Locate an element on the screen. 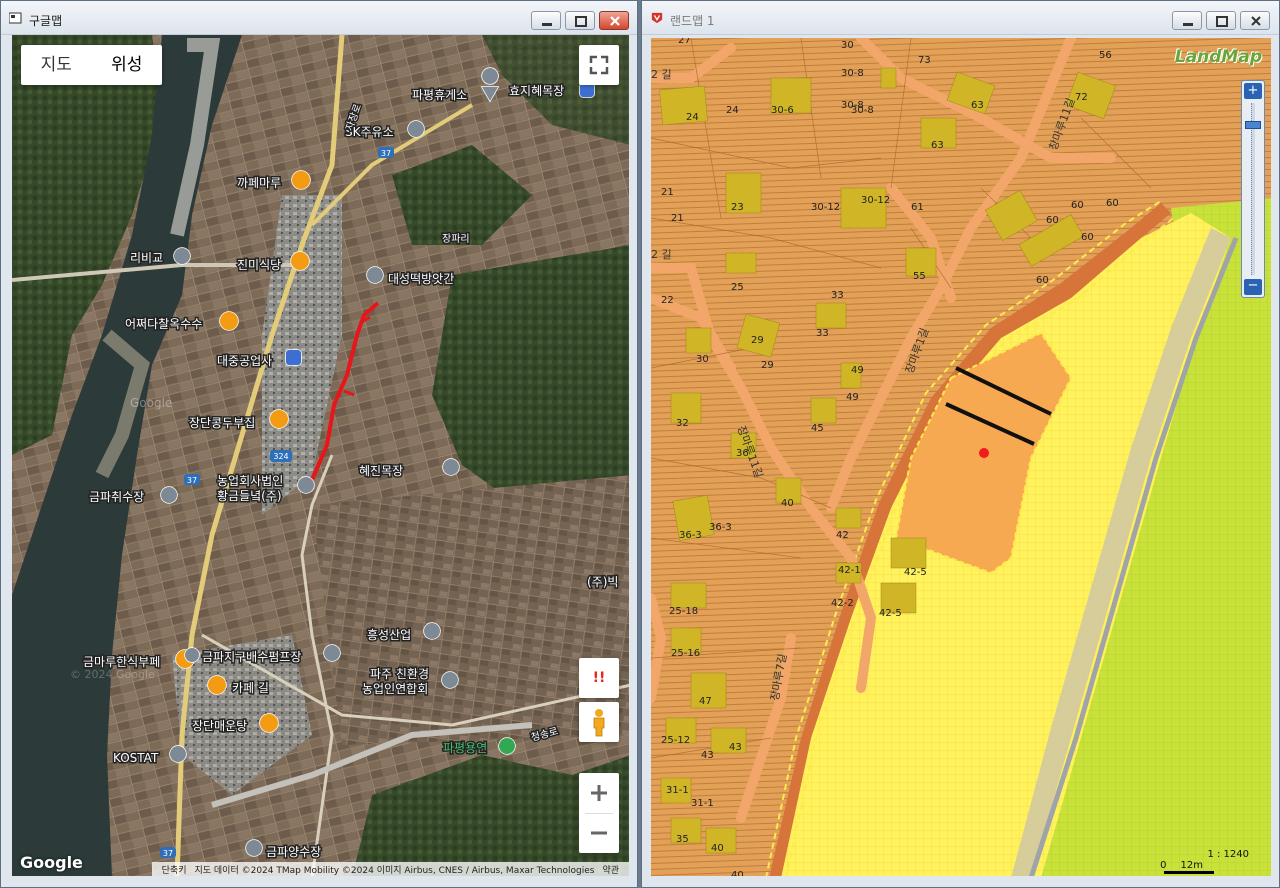 The image size is (1280, 888). window-title: 랜드맵 1 is located at coordinates (692, 21).